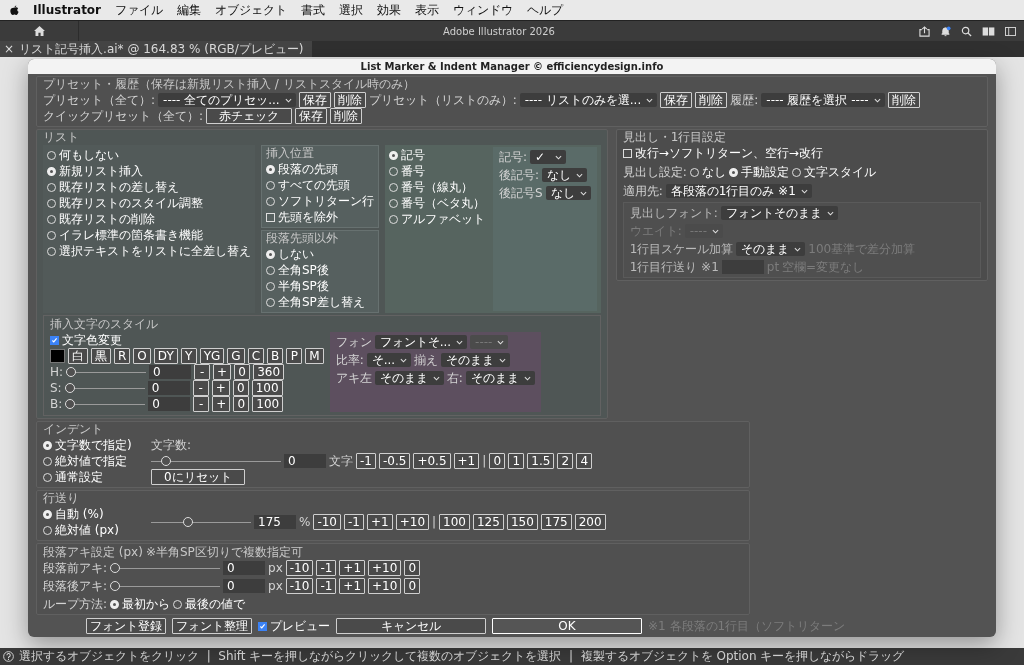 This screenshot has height=665, width=1024. I want to click on action-button: 0にリセット, so click(198, 477).